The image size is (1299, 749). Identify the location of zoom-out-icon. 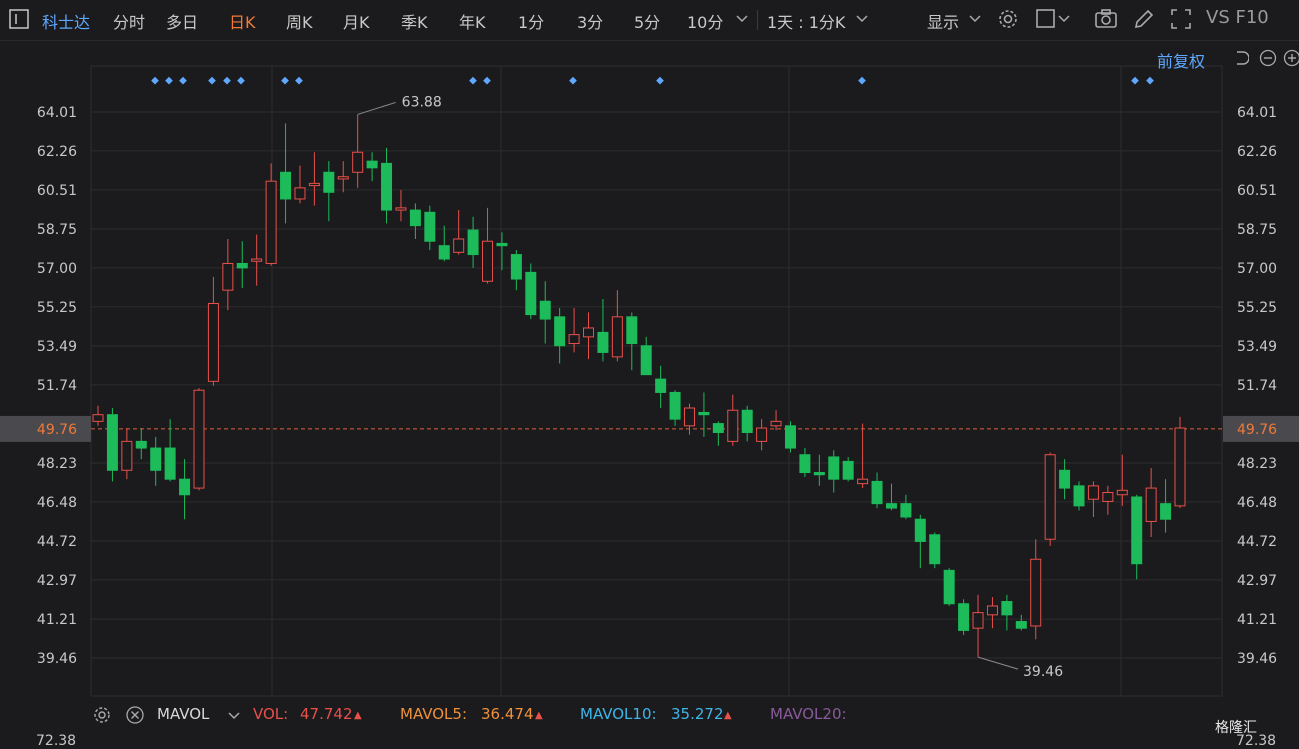
(1268, 58).